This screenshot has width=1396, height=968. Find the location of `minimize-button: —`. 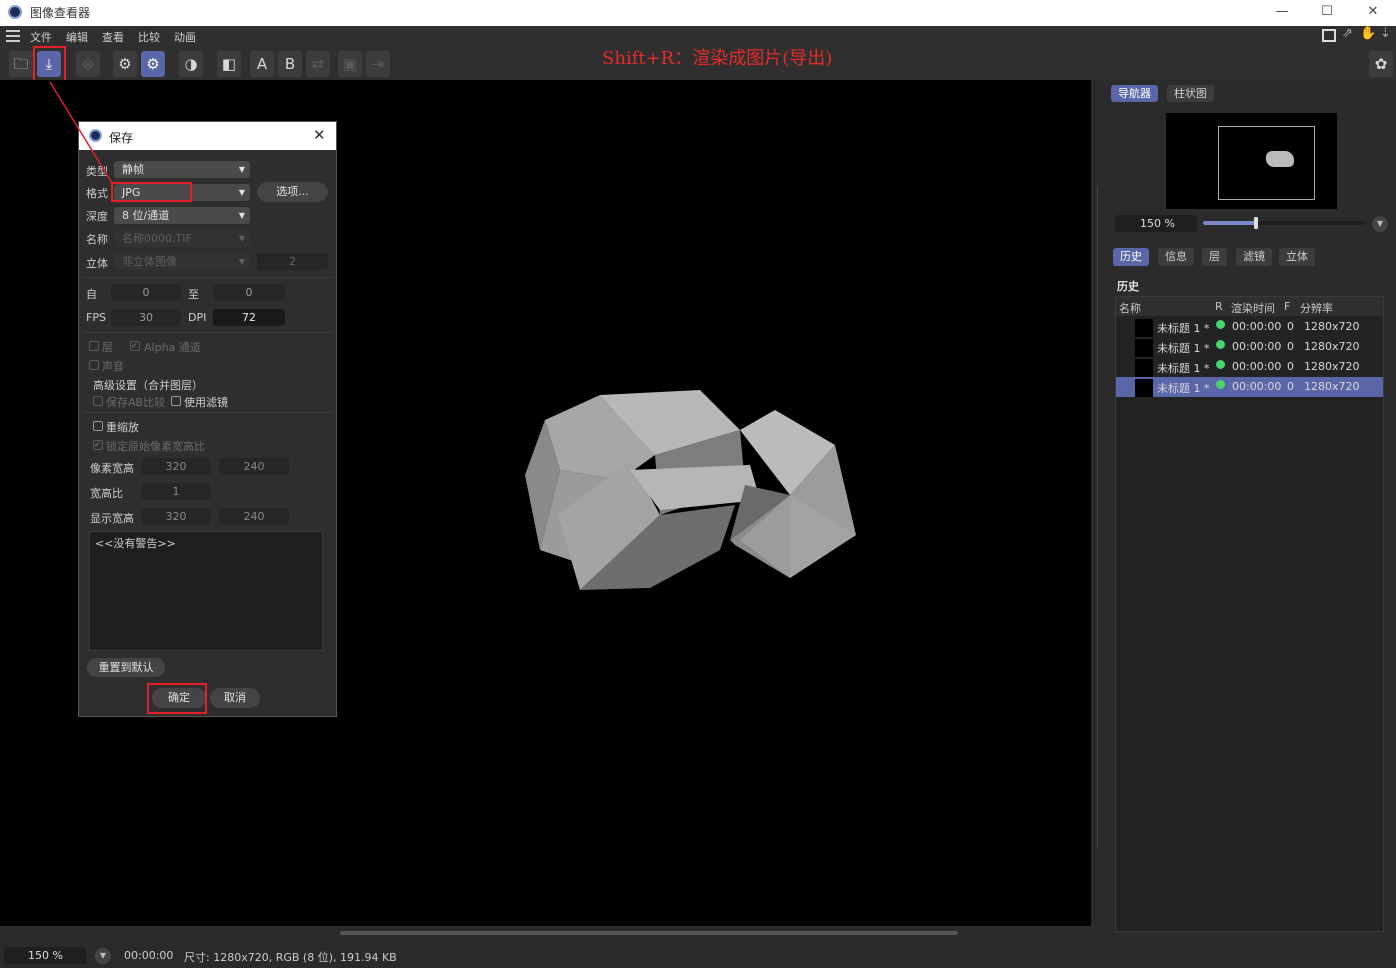

minimize-button: — is located at coordinates (1282, 12).